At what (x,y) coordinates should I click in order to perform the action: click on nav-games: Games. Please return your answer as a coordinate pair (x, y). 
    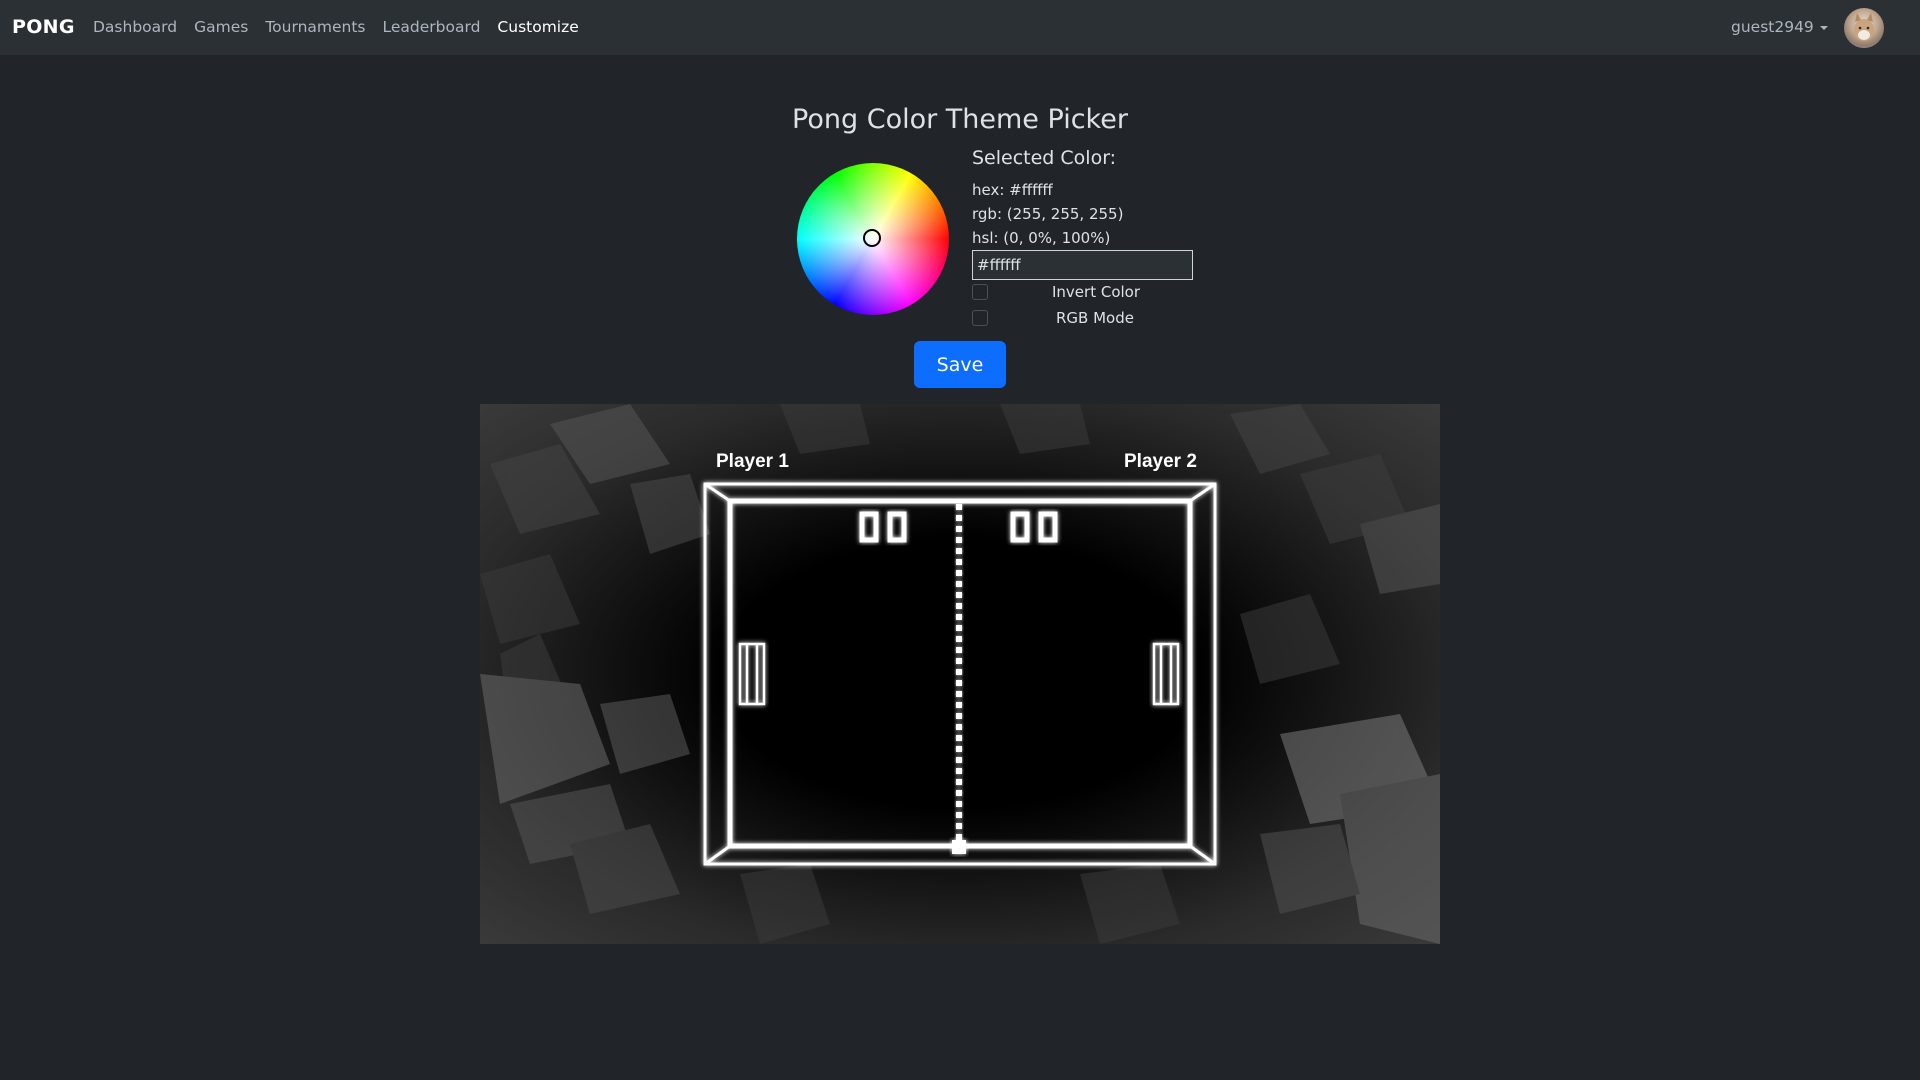
    Looking at the image, I should click on (221, 27).